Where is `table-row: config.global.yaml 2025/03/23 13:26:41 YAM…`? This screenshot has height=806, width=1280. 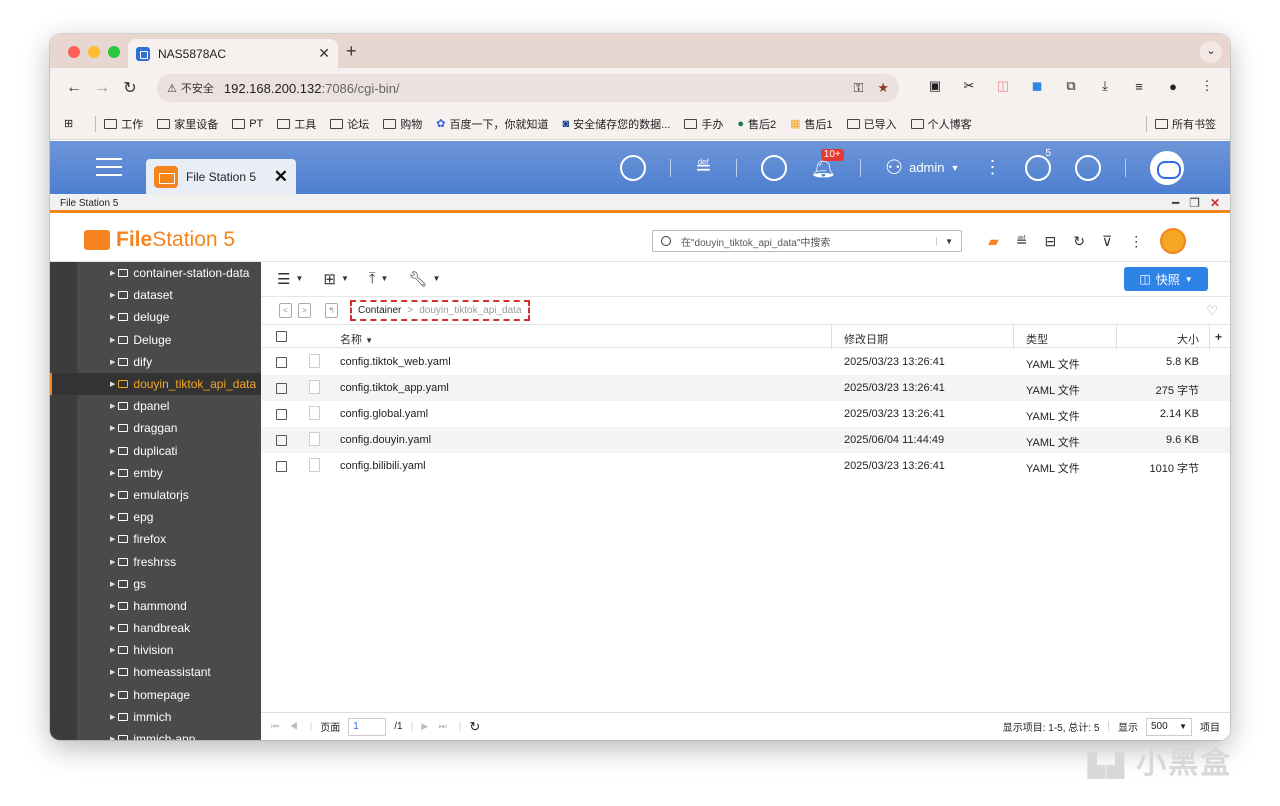 table-row: config.global.yaml 2025/03/23 13:26:41 YAM… is located at coordinates (745, 414).